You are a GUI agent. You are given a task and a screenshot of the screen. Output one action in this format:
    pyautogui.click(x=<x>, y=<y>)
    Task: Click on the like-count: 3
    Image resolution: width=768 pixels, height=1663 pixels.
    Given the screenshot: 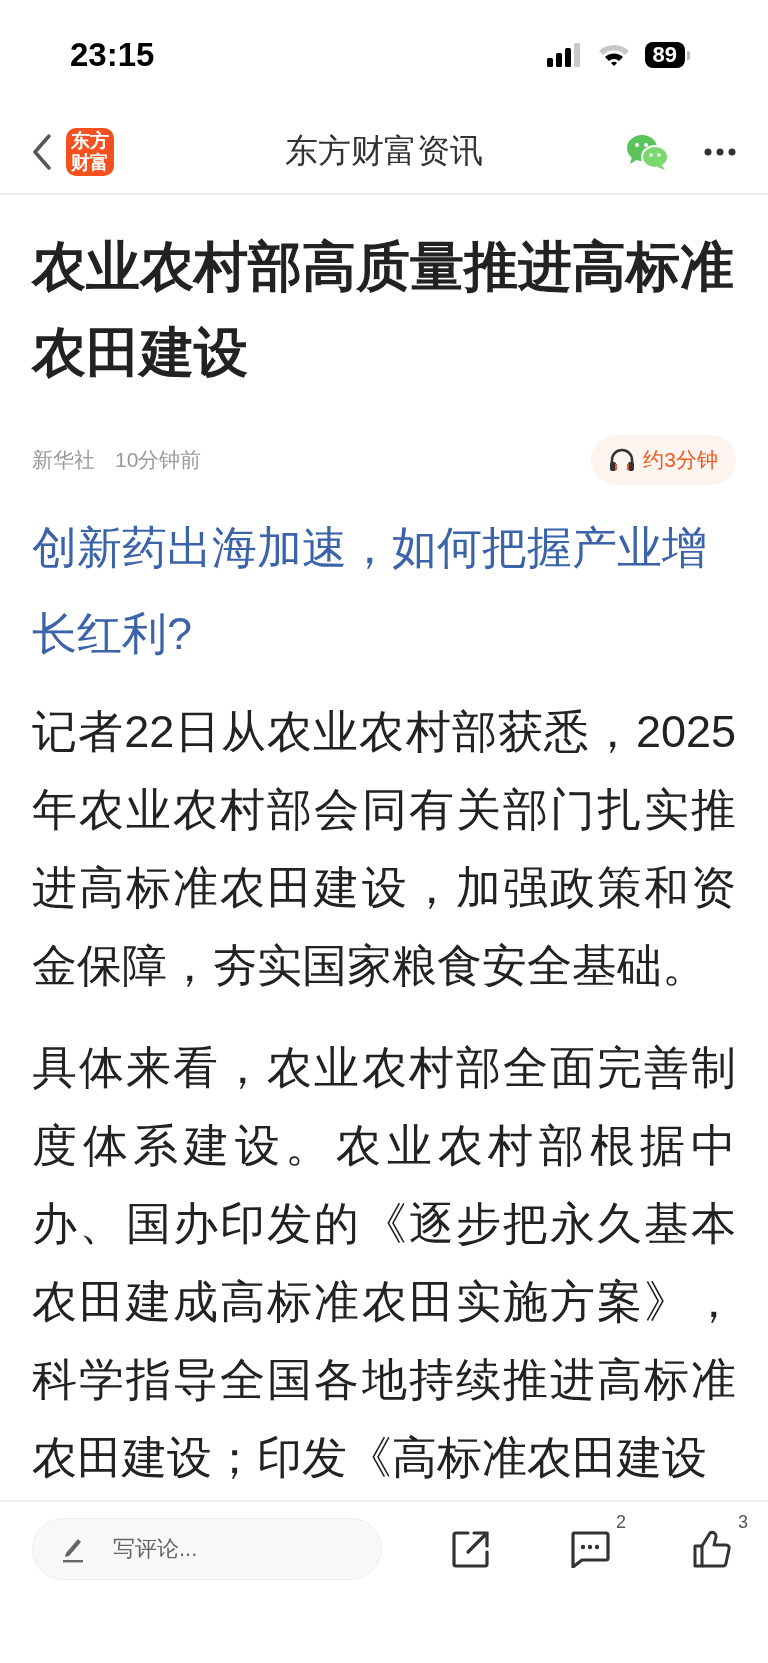 What is the action you would take?
    pyautogui.click(x=743, y=1522)
    